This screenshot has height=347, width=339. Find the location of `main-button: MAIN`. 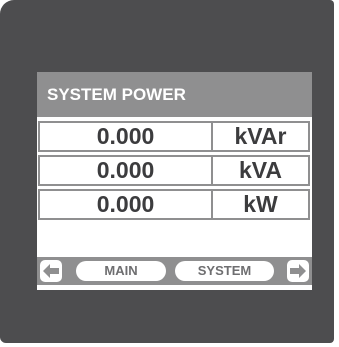

main-button: MAIN is located at coordinates (121, 271).